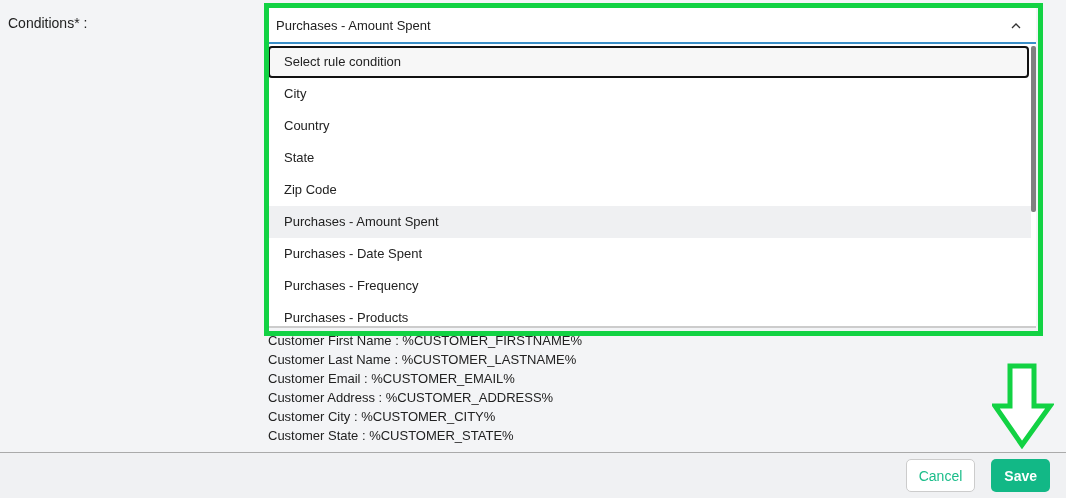  What do you see at coordinates (423, 360) in the screenshot?
I see `variable-line: Customer Last Name : %CUSTOMER_LASTNAME%` at bounding box center [423, 360].